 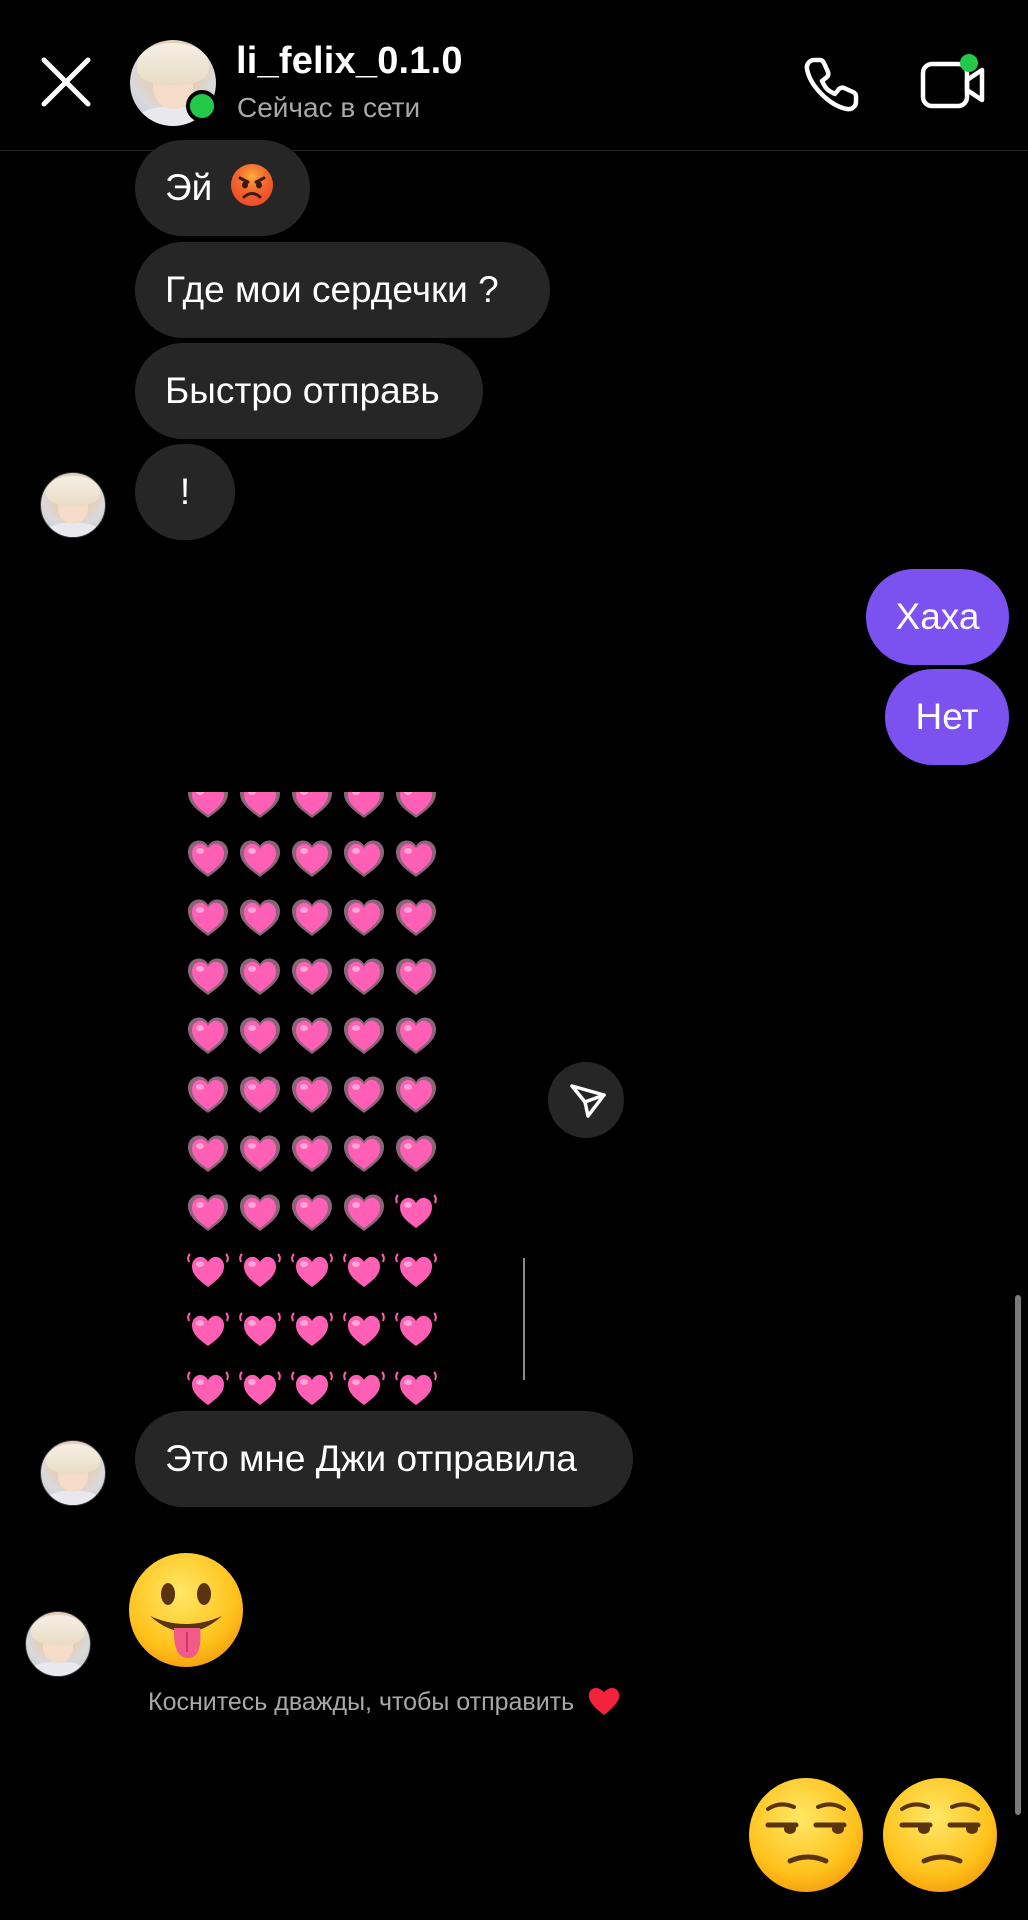 I want to click on online-indicator, so click(x=202, y=106).